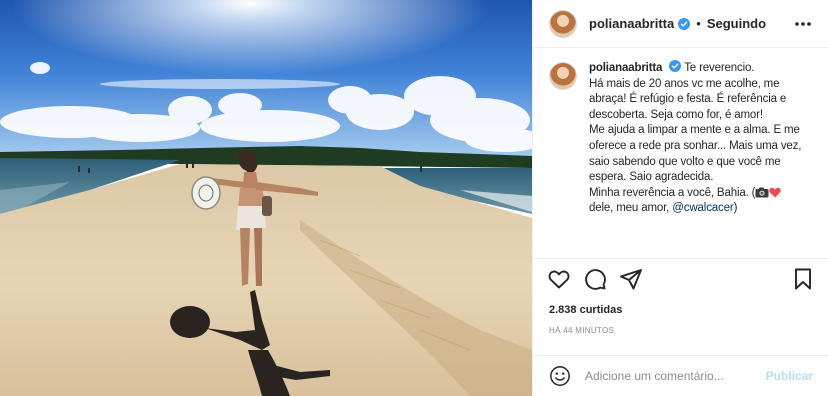 The width and height of the screenshot is (828, 396). I want to click on more-options-icon, so click(803, 24).